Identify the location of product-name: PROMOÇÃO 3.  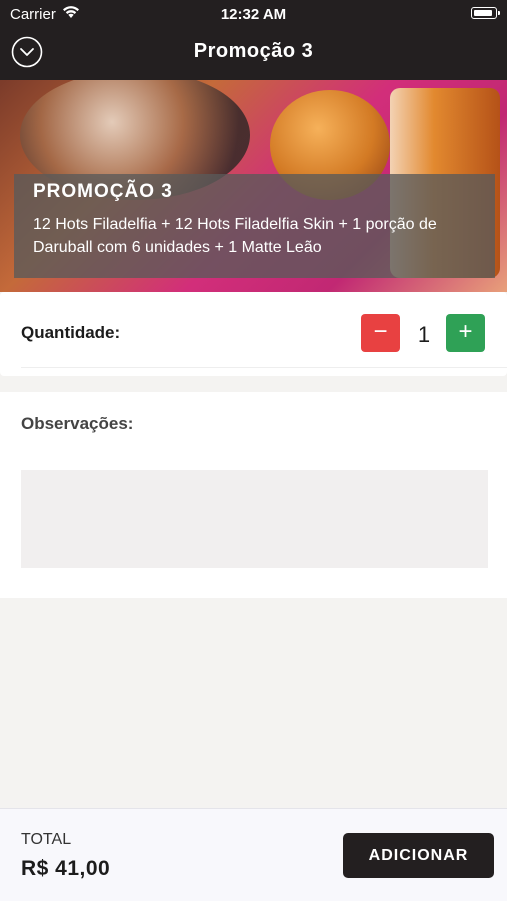
(103, 191).